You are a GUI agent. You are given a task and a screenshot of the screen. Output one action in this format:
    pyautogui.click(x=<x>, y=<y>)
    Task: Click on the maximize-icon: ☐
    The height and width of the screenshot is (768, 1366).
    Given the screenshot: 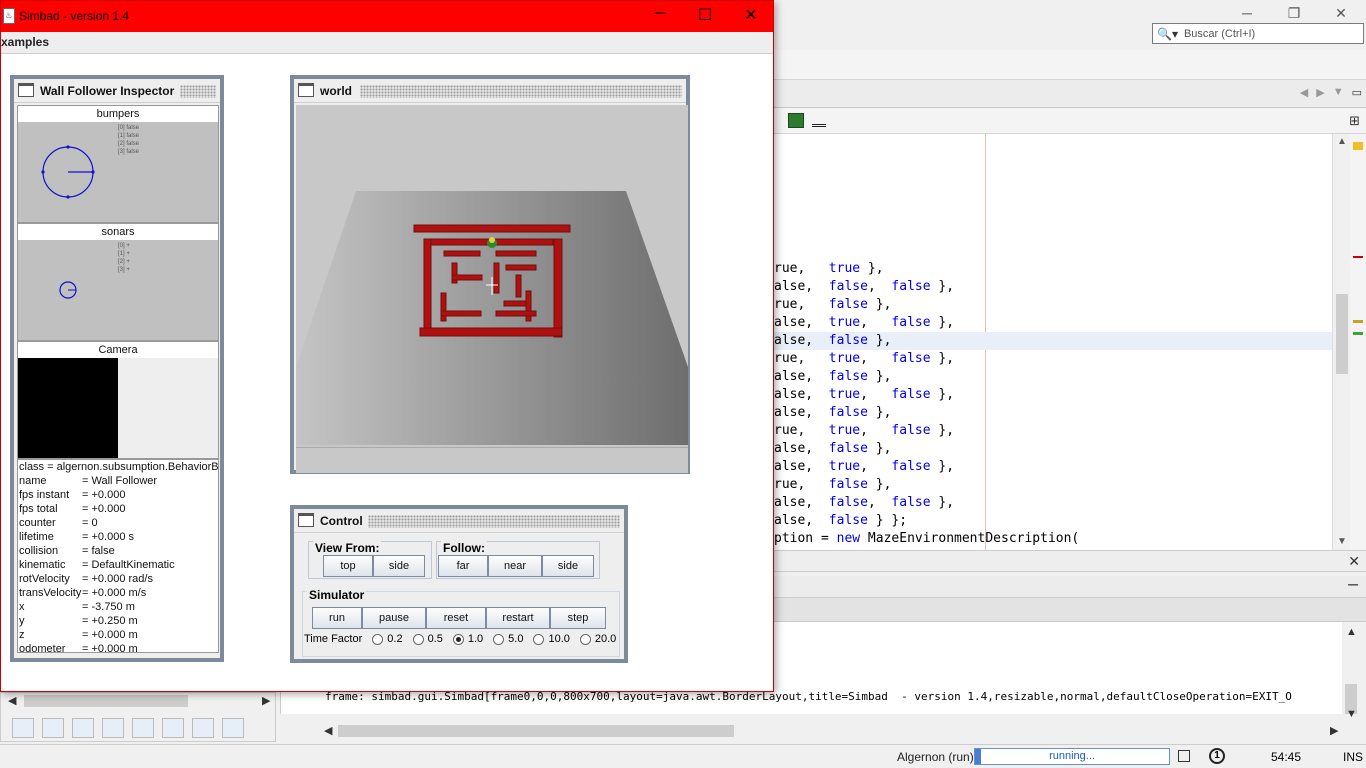 What is the action you would take?
    pyautogui.click(x=705, y=15)
    